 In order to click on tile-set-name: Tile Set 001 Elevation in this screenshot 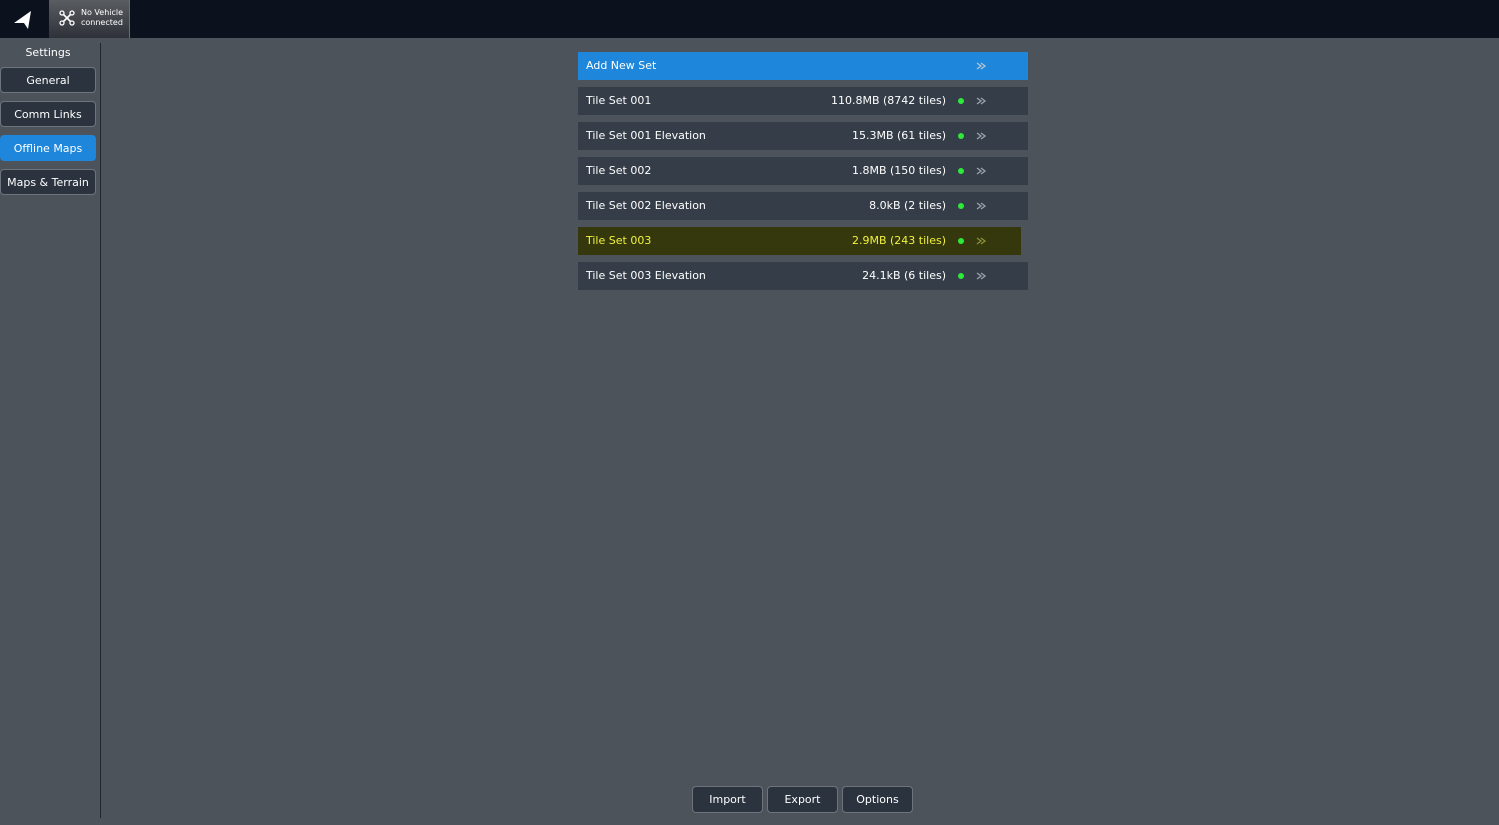, I will do `click(646, 135)`.